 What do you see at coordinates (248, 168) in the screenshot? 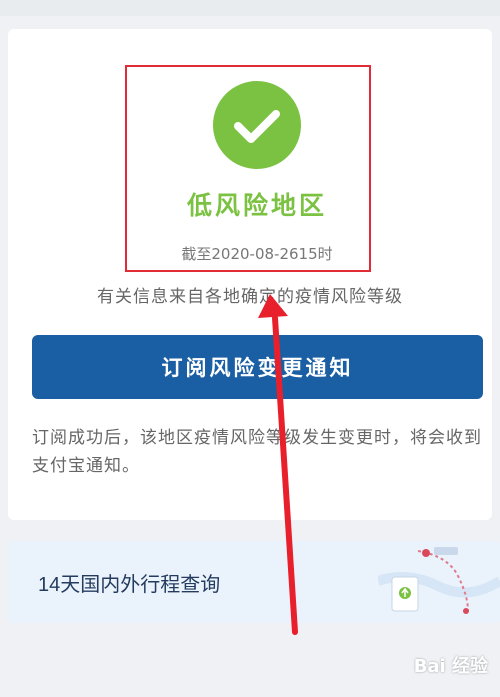
I see `annotation-highlight-box` at bounding box center [248, 168].